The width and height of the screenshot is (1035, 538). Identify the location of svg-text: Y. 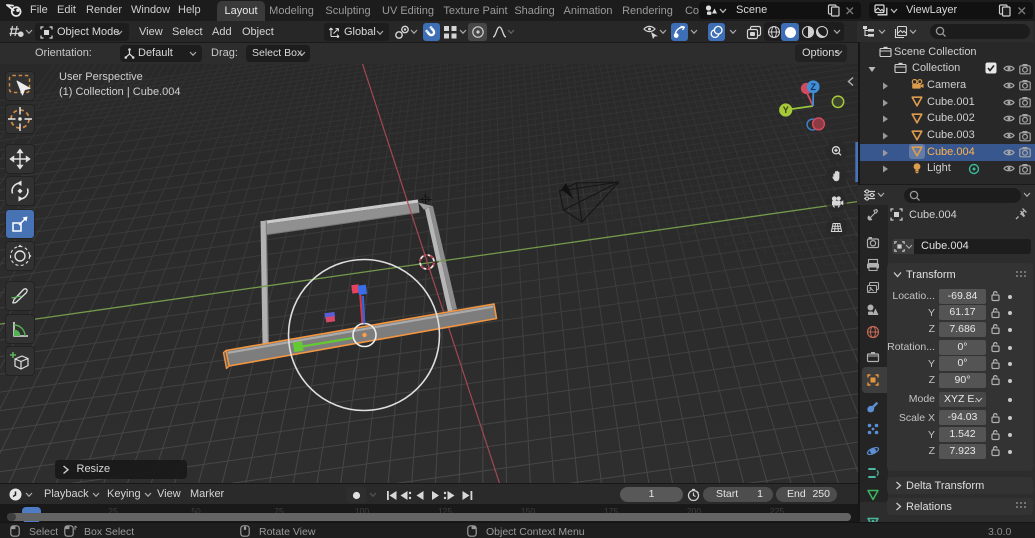
(786, 110).